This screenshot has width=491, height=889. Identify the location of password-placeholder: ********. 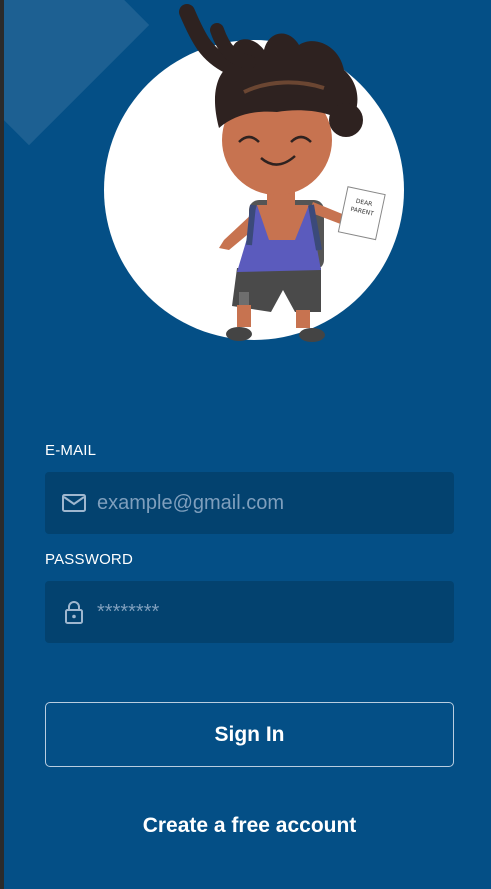
(128, 612).